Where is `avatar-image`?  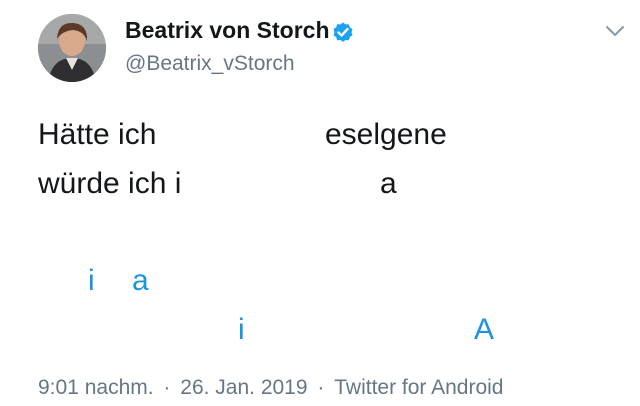 avatar-image is located at coordinates (72, 48).